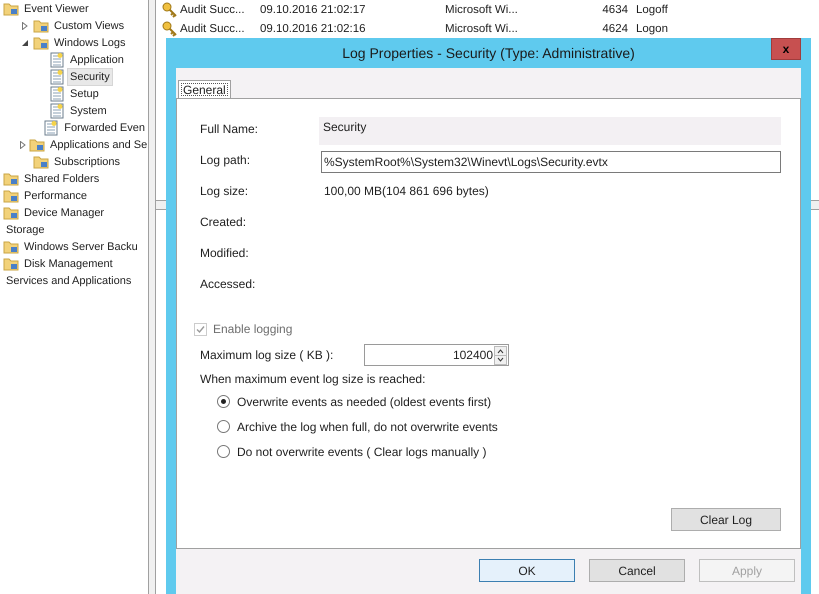 The width and height of the screenshot is (819, 594). What do you see at coordinates (97, 59) in the screenshot?
I see `tree-item: Application` at bounding box center [97, 59].